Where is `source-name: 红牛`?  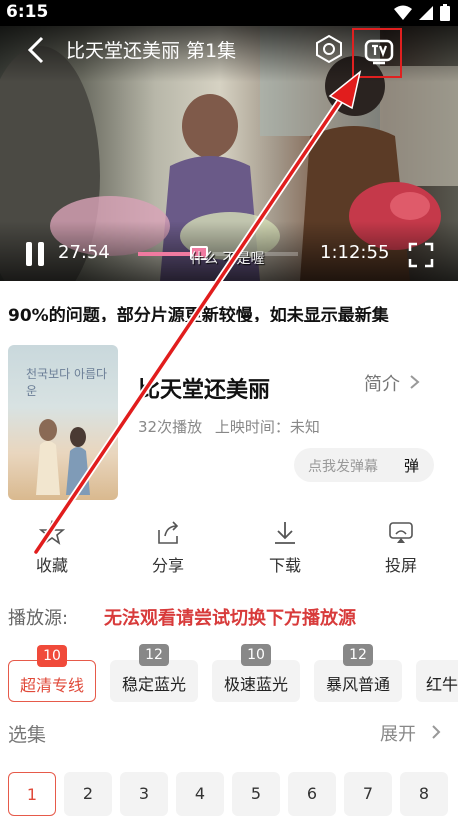
source-name: 红牛 is located at coordinates (442, 684).